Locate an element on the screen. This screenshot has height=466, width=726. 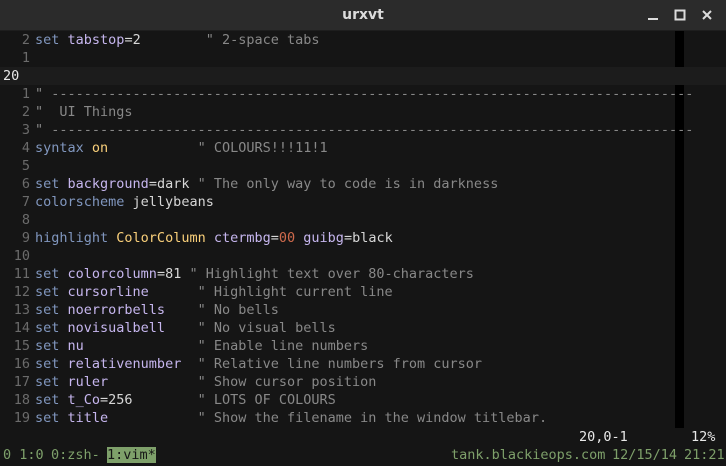
code-token: title is located at coordinates (88, 418).